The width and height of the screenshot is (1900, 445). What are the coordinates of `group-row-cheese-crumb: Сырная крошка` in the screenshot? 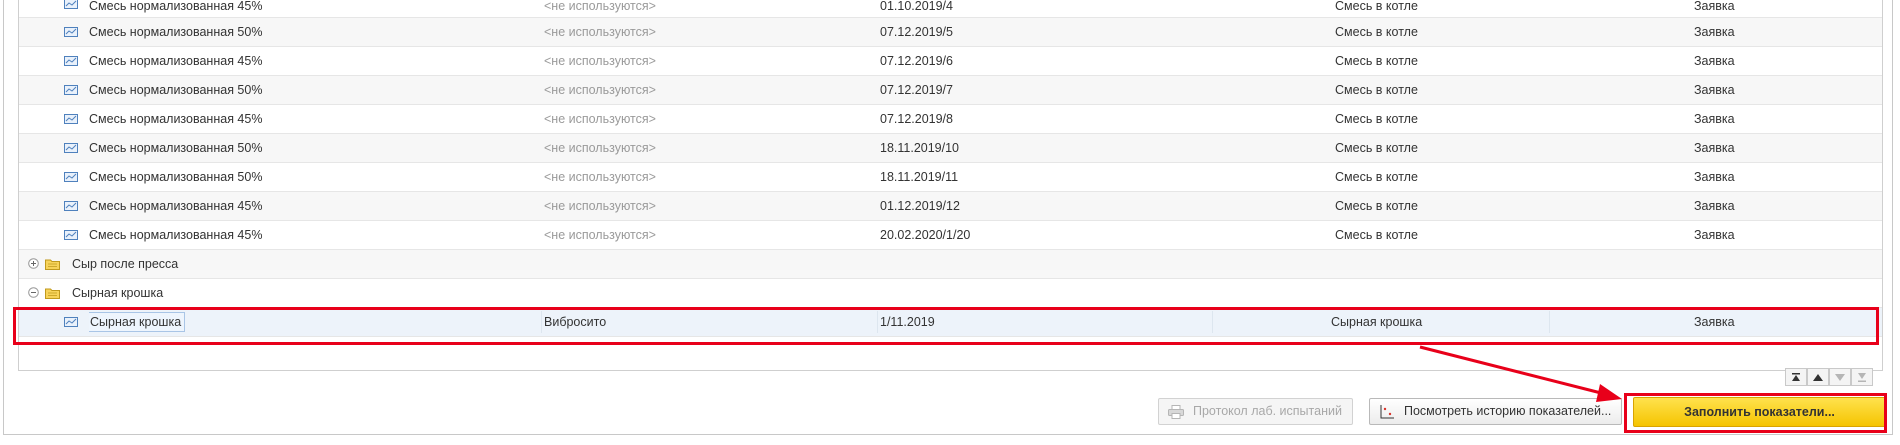 It's located at (950, 293).